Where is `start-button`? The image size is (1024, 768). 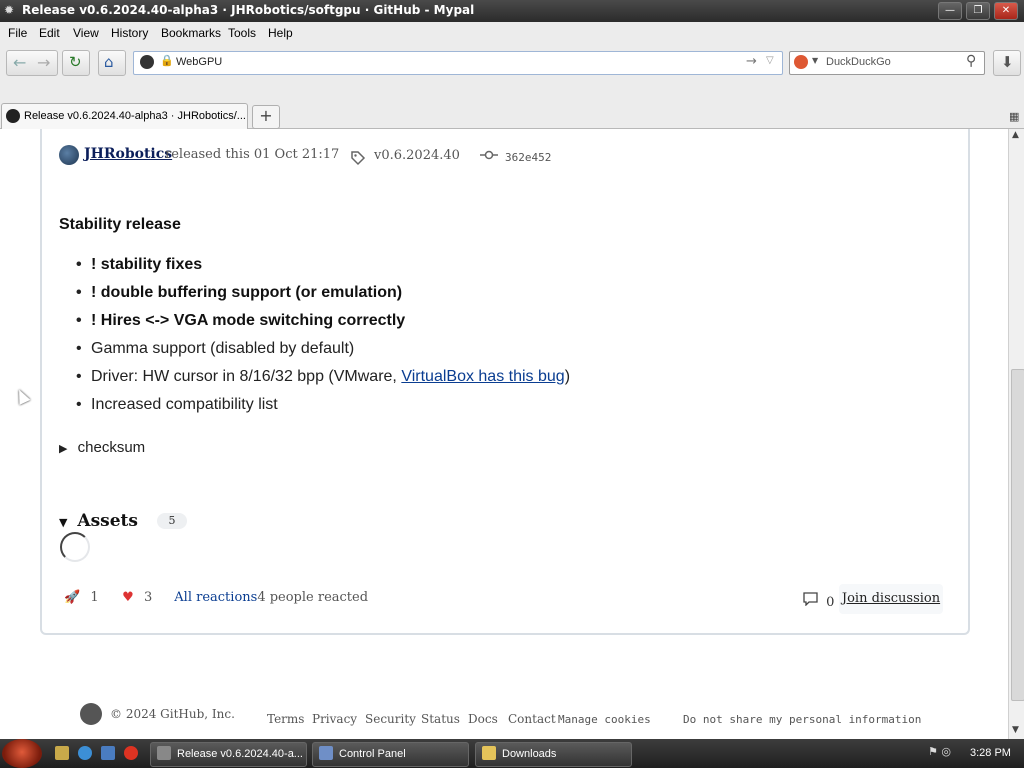 start-button is located at coordinates (22, 753).